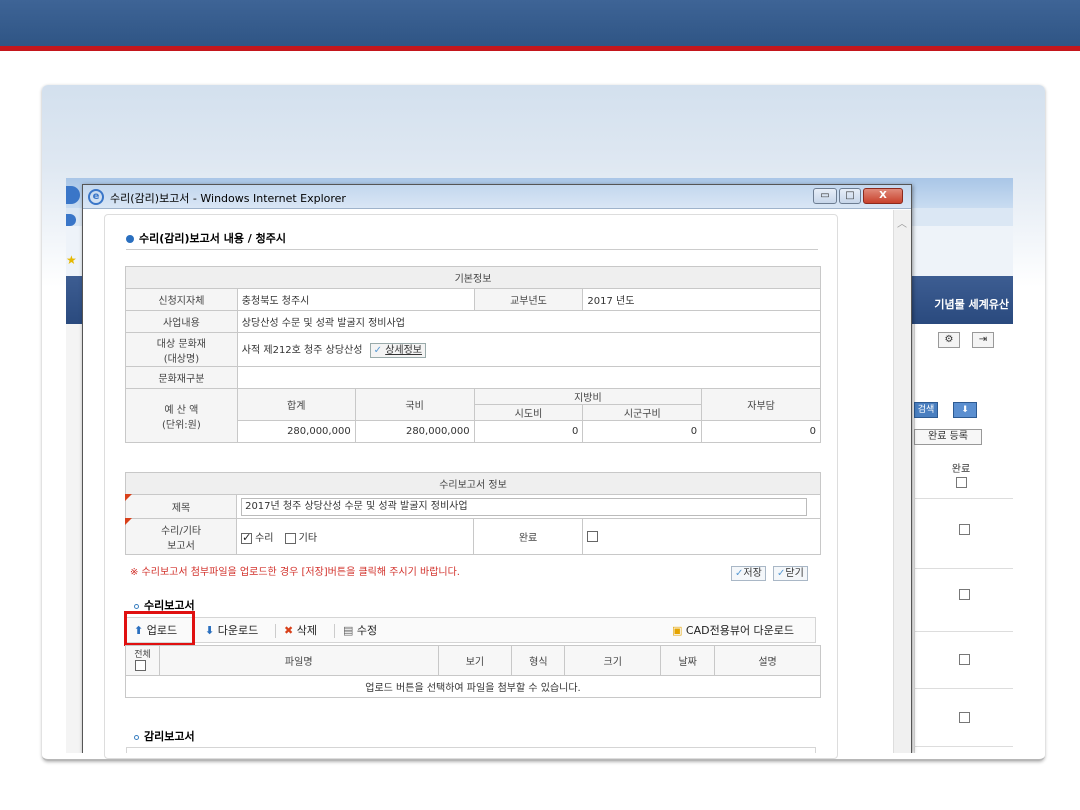 Image resolution: width=1080 pixels, height=810 pixels. Describe the element at coordinates (902, 481) in the screenshot. I see `popup-scrollbar` at that location.